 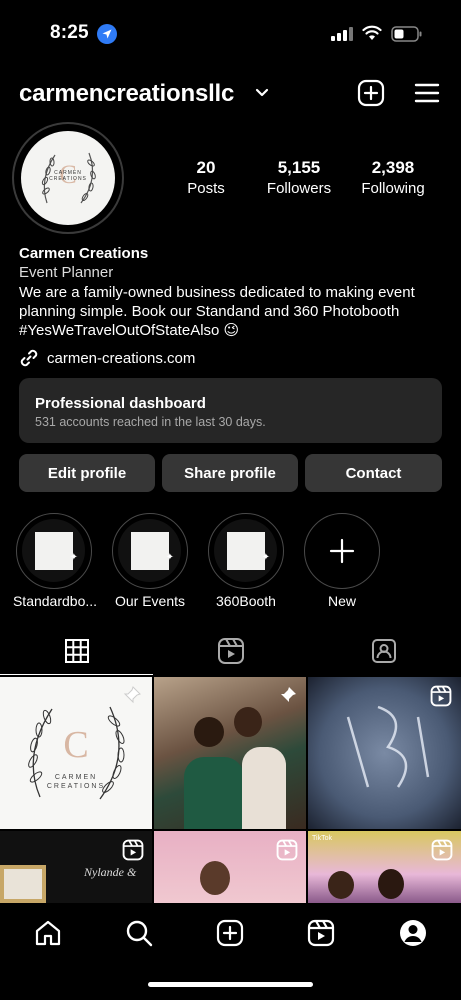 What do you see at coordinates (206, 177) in the screenshot?
I see `posts-count: 20 Posts` at bounding box center [206, 177].